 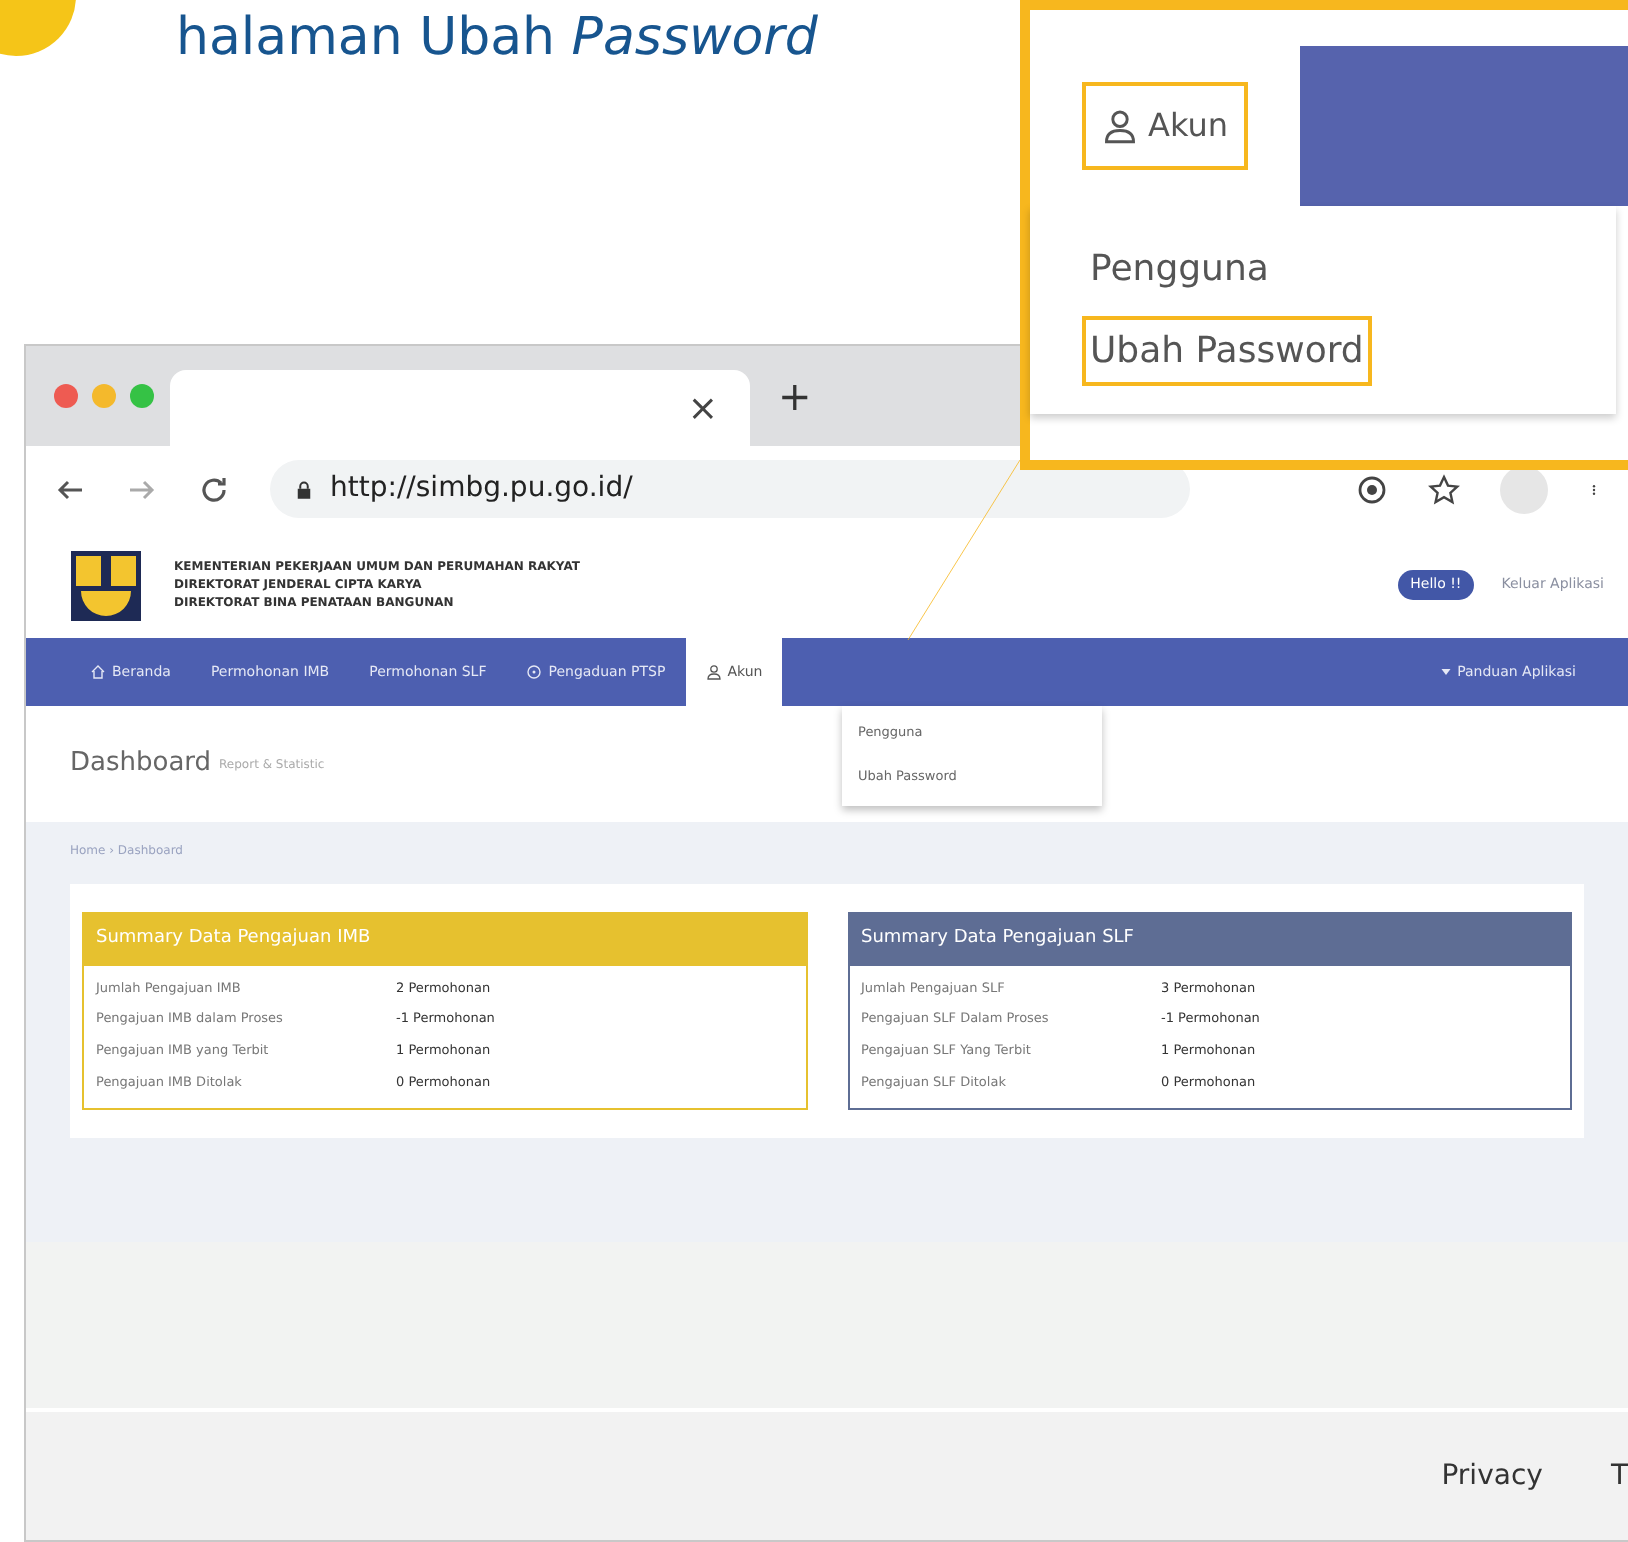 What do you see at coordinates (142, 396) in the screenshot?
I see `maximize-dot` at bounding box center [142, 396].